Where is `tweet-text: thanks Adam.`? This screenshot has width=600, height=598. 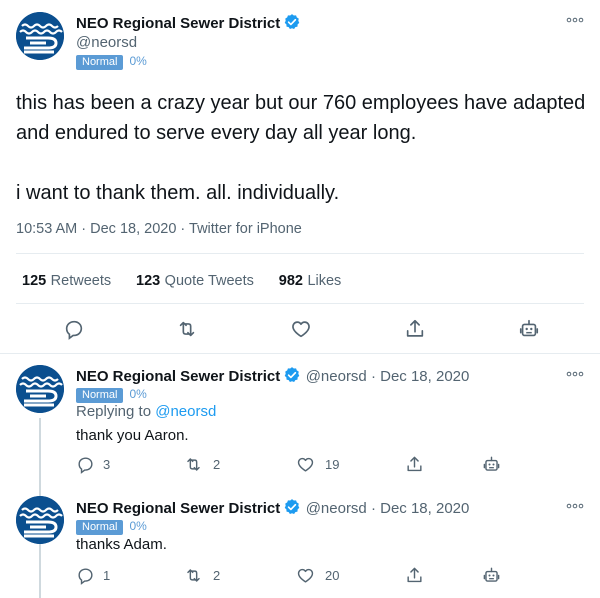 tweet-text: thanks Adam. is located at coordinates (121, 544).